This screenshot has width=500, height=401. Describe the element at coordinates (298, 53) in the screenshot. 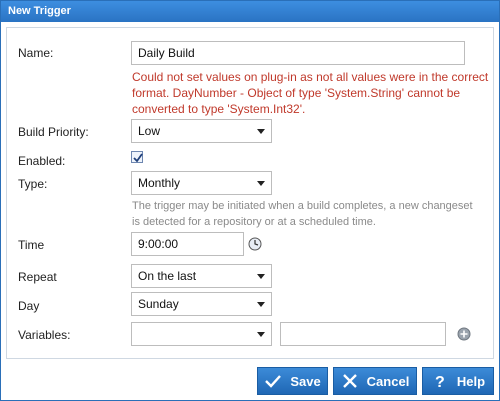

I see `name-input` at that location.